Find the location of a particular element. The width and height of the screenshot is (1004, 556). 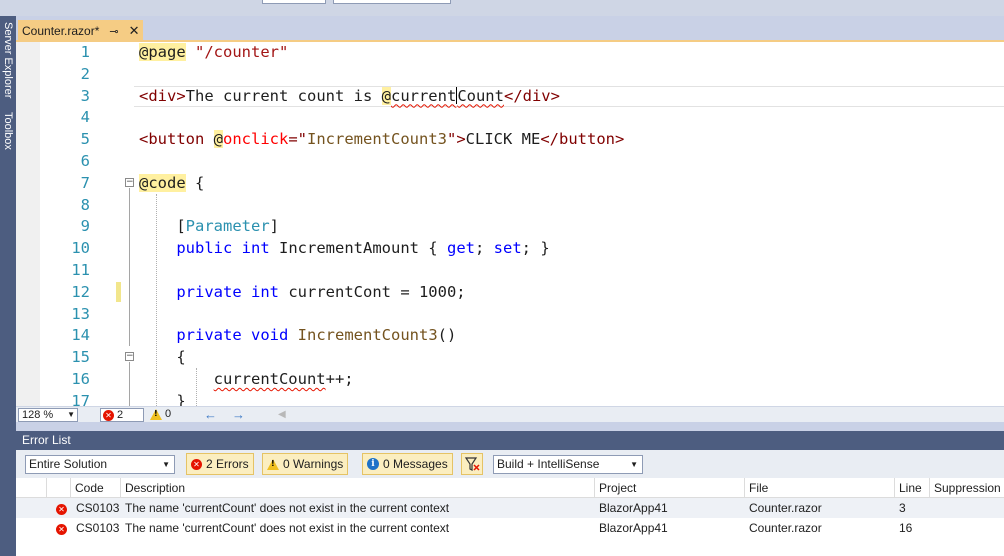

code-token: } is located at coordinates (162, 398).